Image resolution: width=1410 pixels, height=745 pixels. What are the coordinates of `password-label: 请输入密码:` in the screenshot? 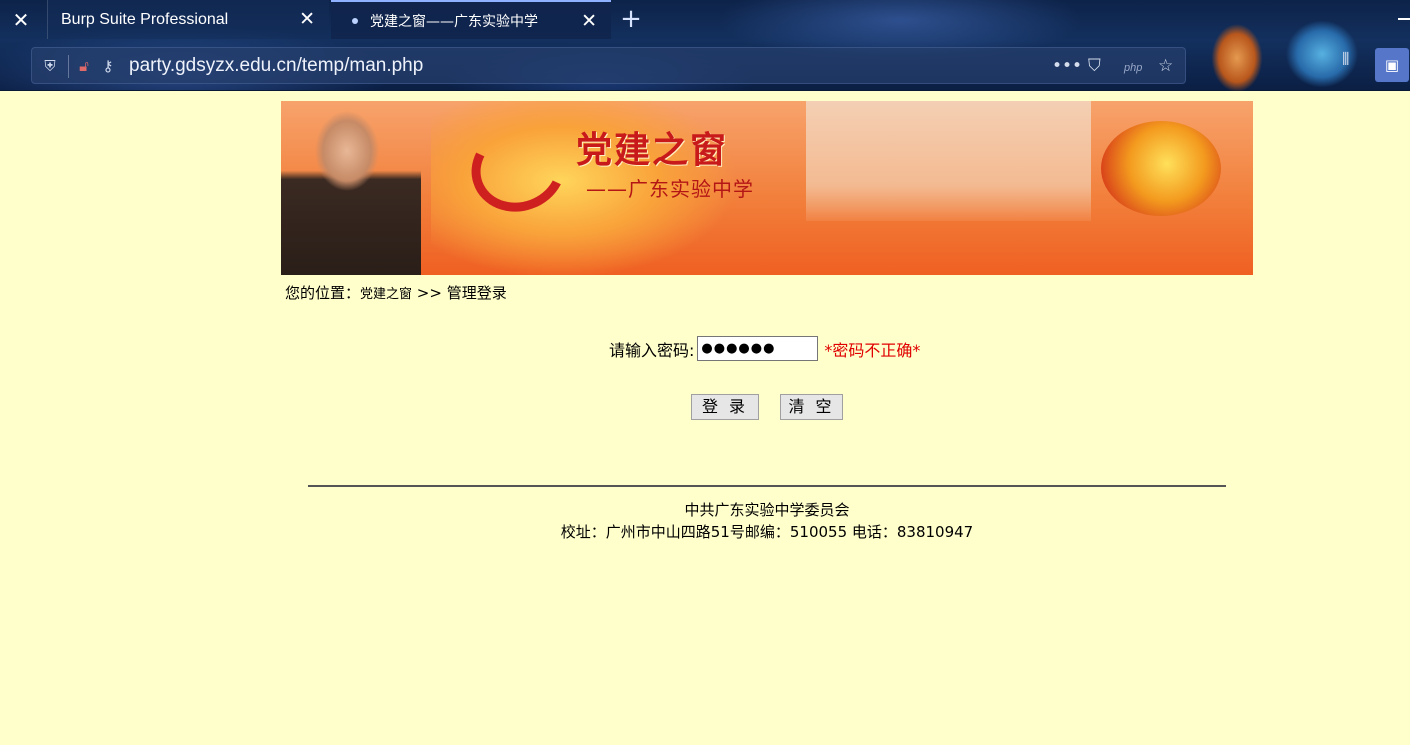 It's located at (652, 350).